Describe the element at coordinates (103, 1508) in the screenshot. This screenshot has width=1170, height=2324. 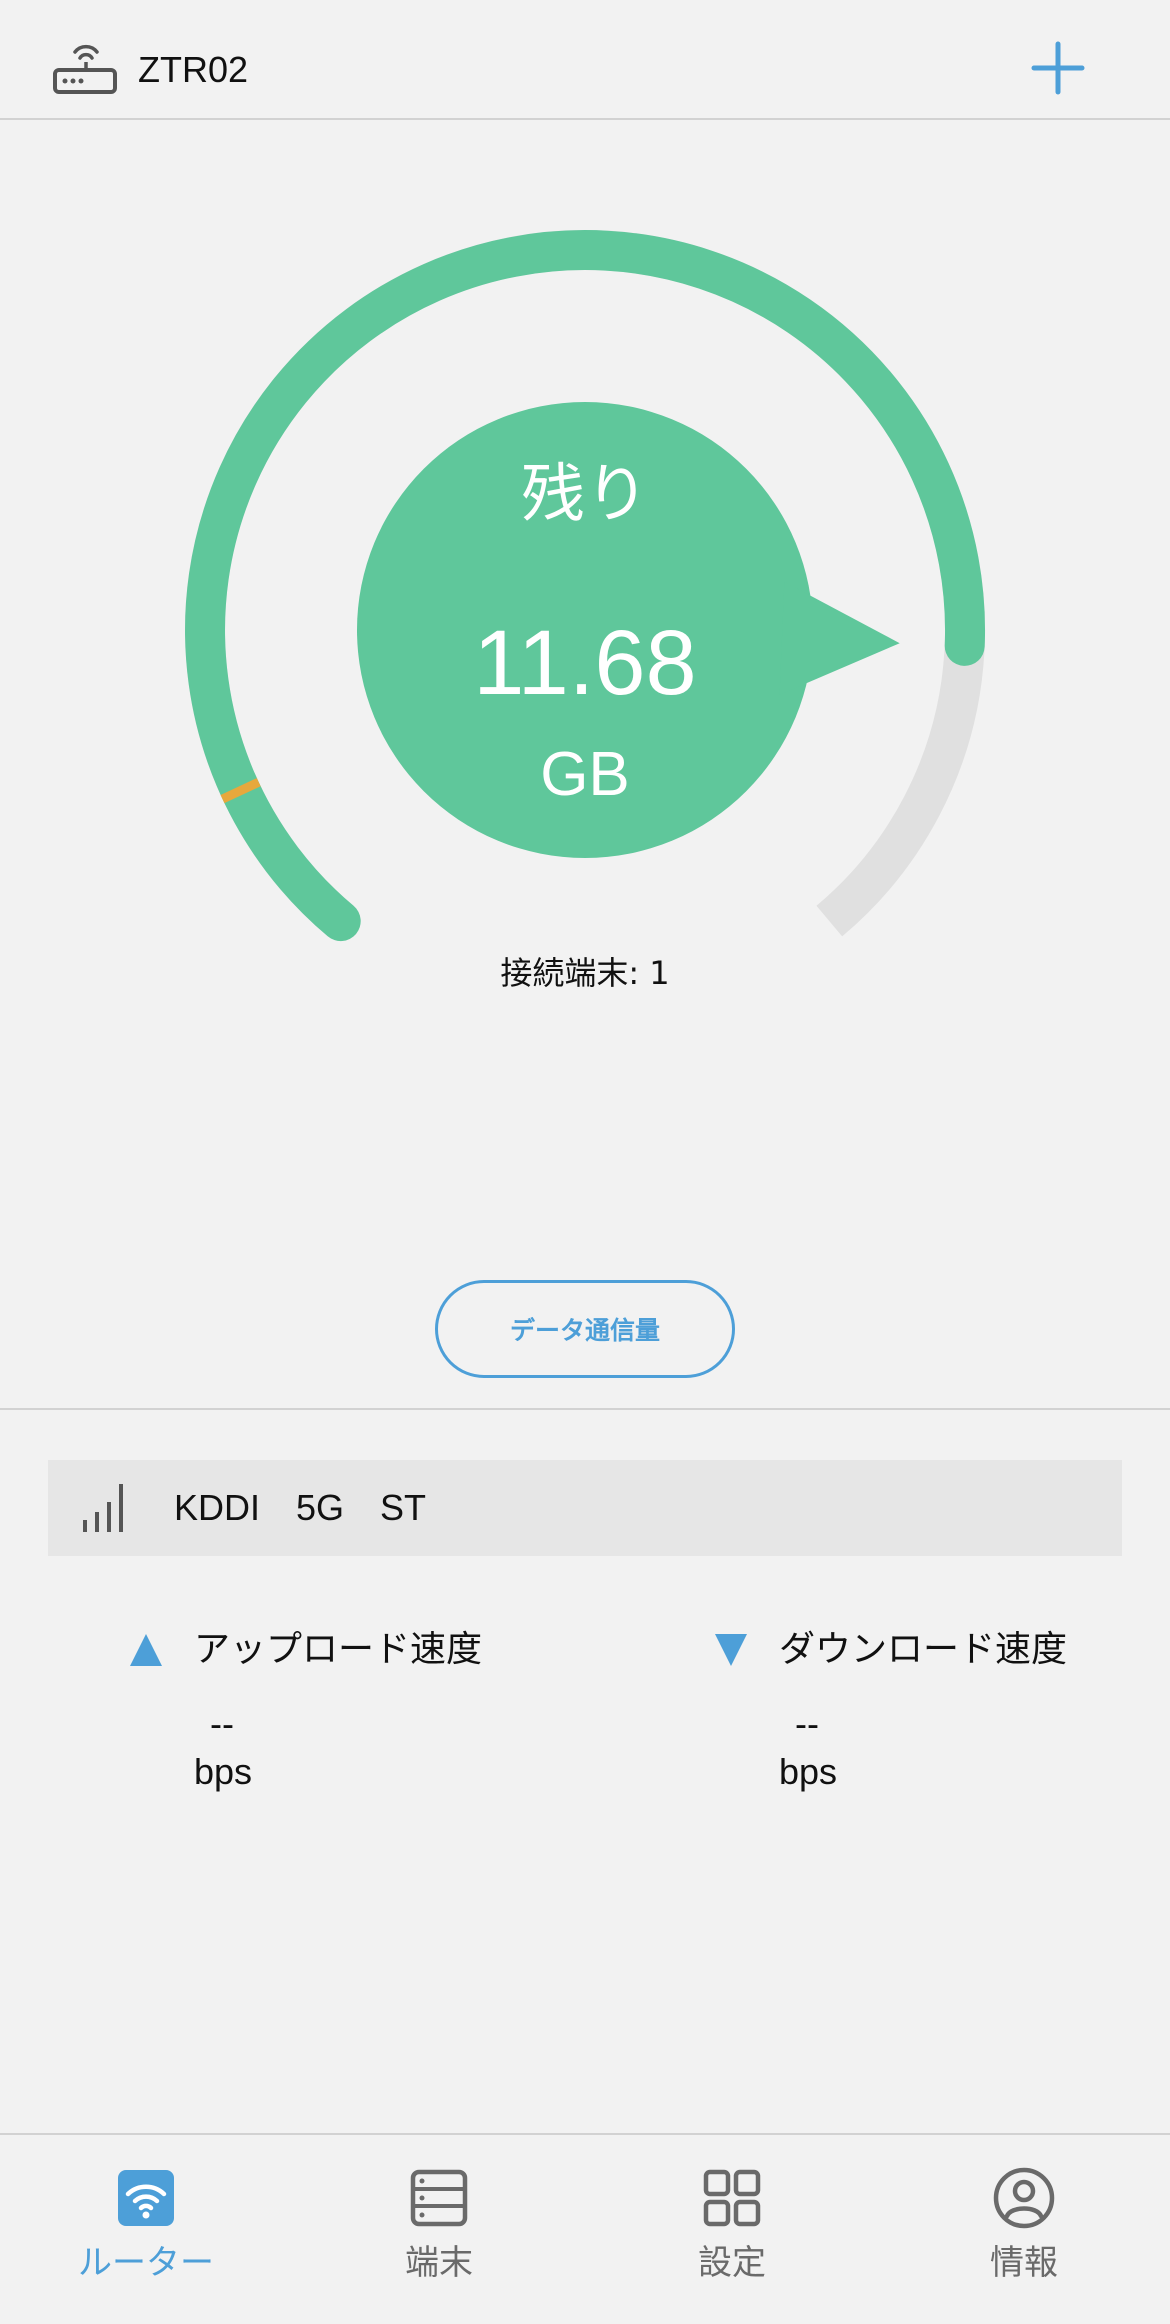
I see `signal-icon` at that location.